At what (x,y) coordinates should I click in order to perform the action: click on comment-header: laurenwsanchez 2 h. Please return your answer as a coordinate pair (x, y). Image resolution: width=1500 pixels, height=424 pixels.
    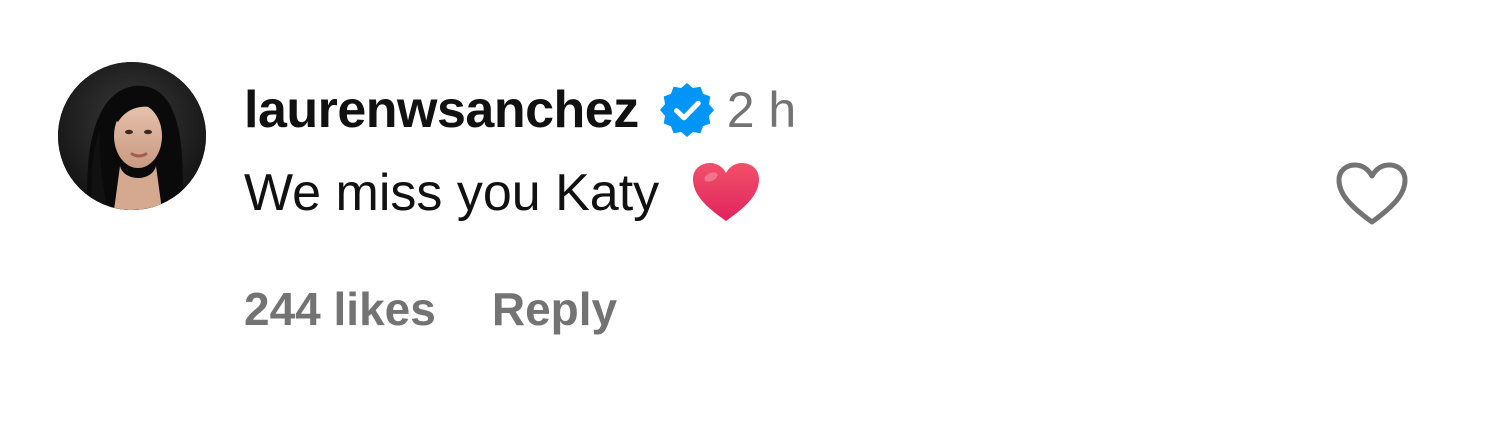
    Looking at the image, I should click on (520, 110).